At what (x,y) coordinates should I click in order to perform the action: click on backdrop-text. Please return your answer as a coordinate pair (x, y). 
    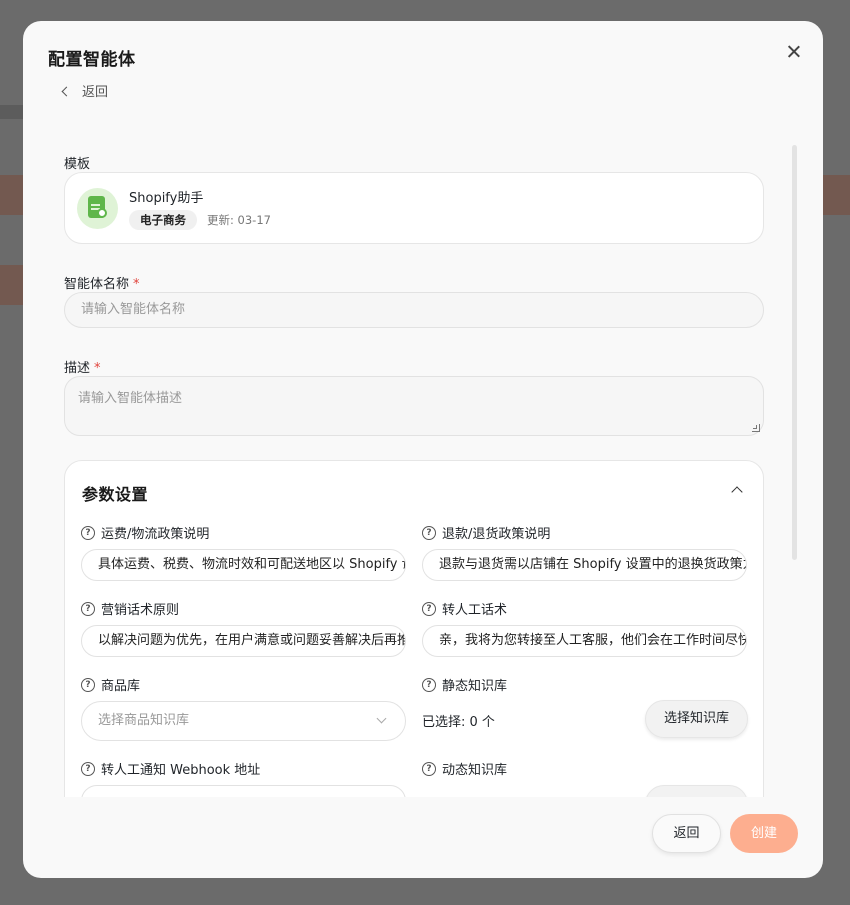
    Looking at the image, I should click on (11, 112).